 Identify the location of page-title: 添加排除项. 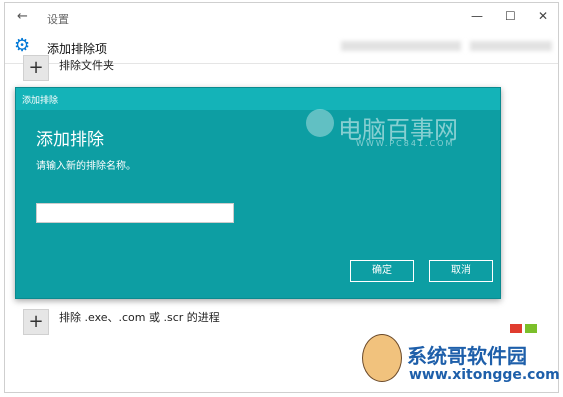
(77, 49).